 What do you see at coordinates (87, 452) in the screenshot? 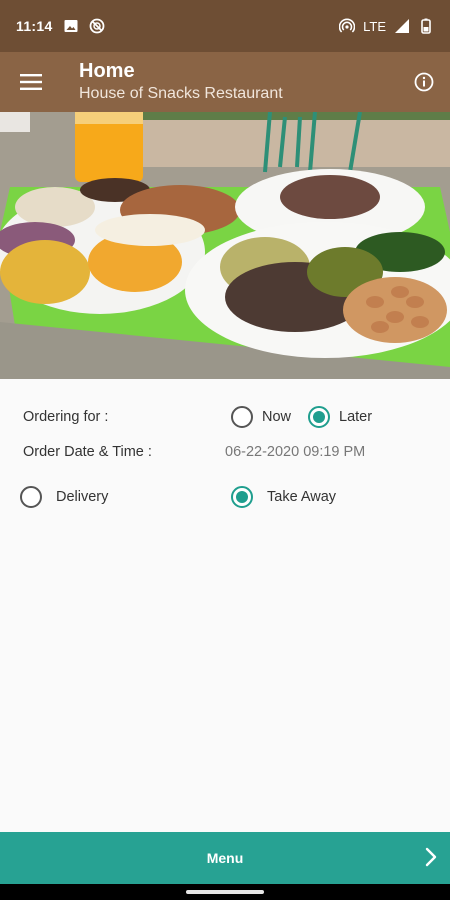
I see `order-datetime-label: Order Date & Time :` at bounding box center [87, 452].